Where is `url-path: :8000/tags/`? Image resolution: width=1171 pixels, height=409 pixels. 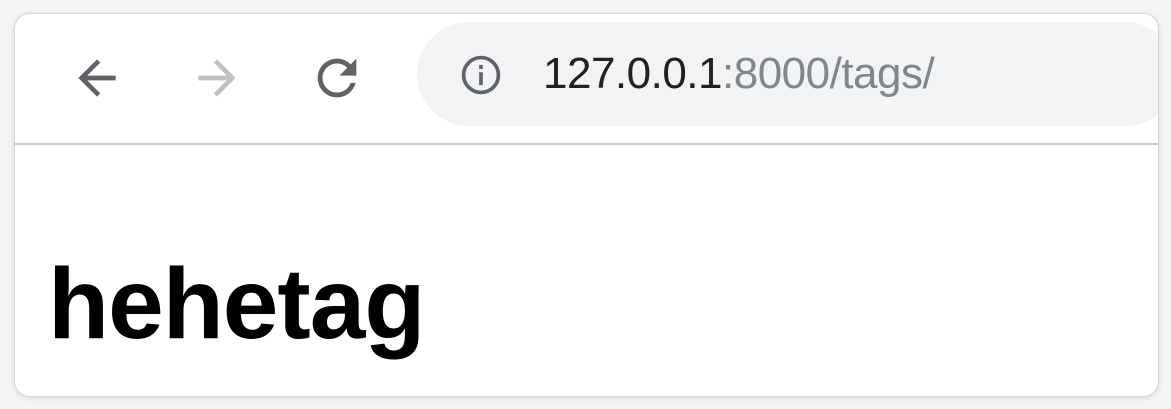 url-path: :8000/tags/ is located at coordinates (828, 73).